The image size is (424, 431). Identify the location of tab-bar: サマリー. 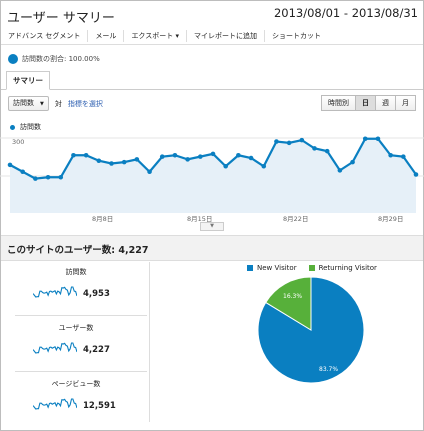
(212, 79).